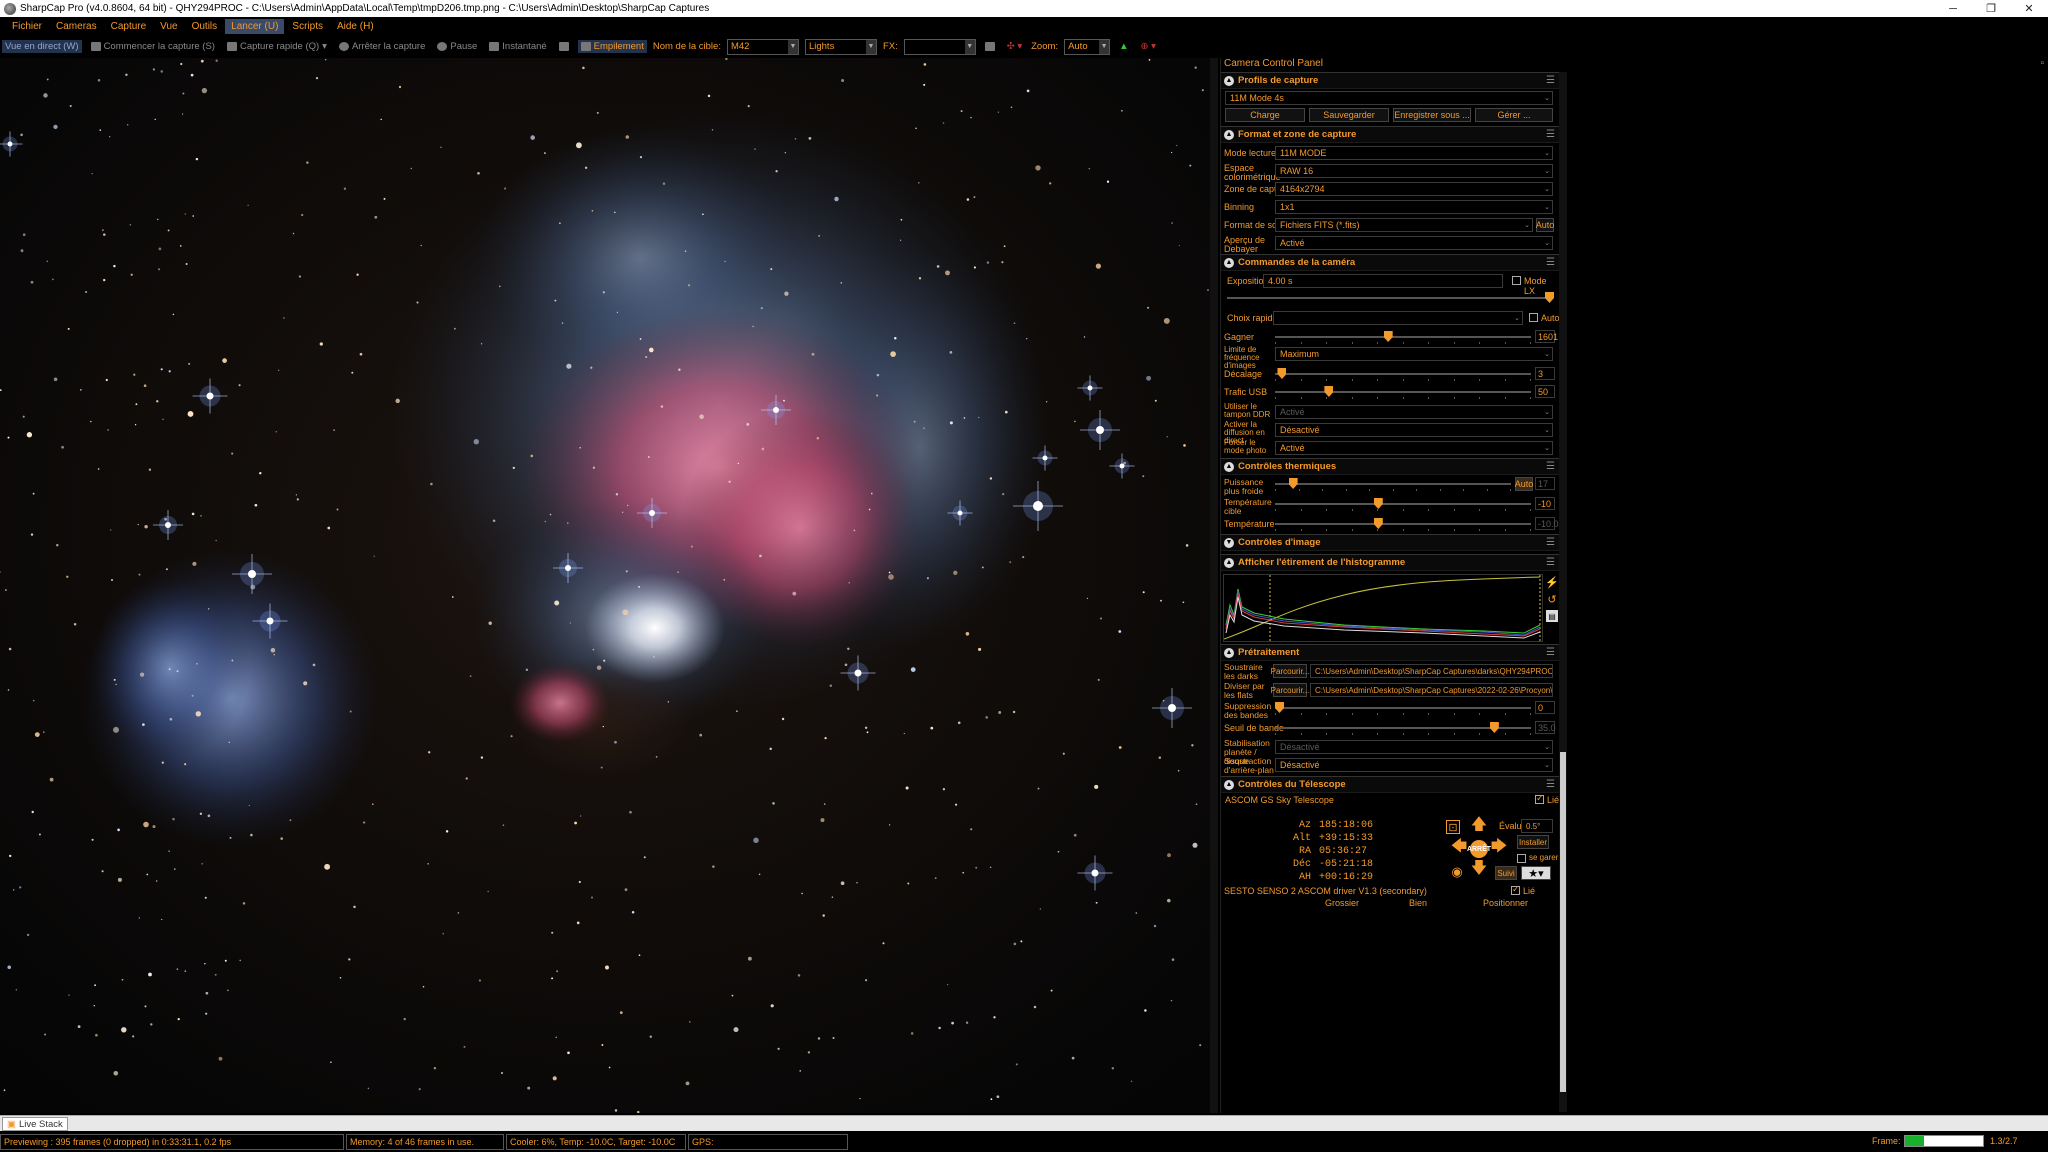  Describe the element at coordinates (1378, 503) in the screenshot. I see `target-temp-slider-thumb` at that location.